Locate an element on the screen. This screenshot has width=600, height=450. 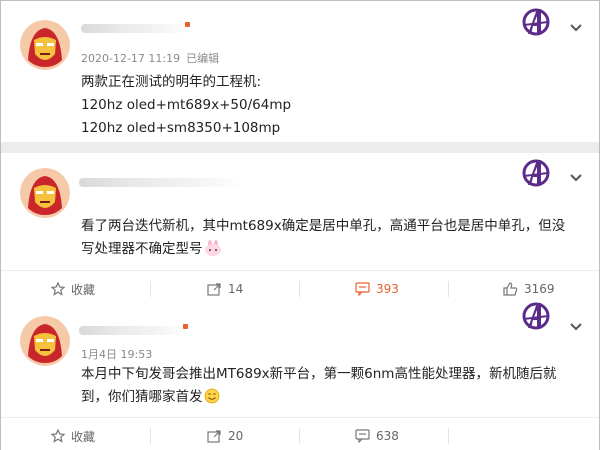
bunny-emoji-icon is located at coordinates (213, 252).